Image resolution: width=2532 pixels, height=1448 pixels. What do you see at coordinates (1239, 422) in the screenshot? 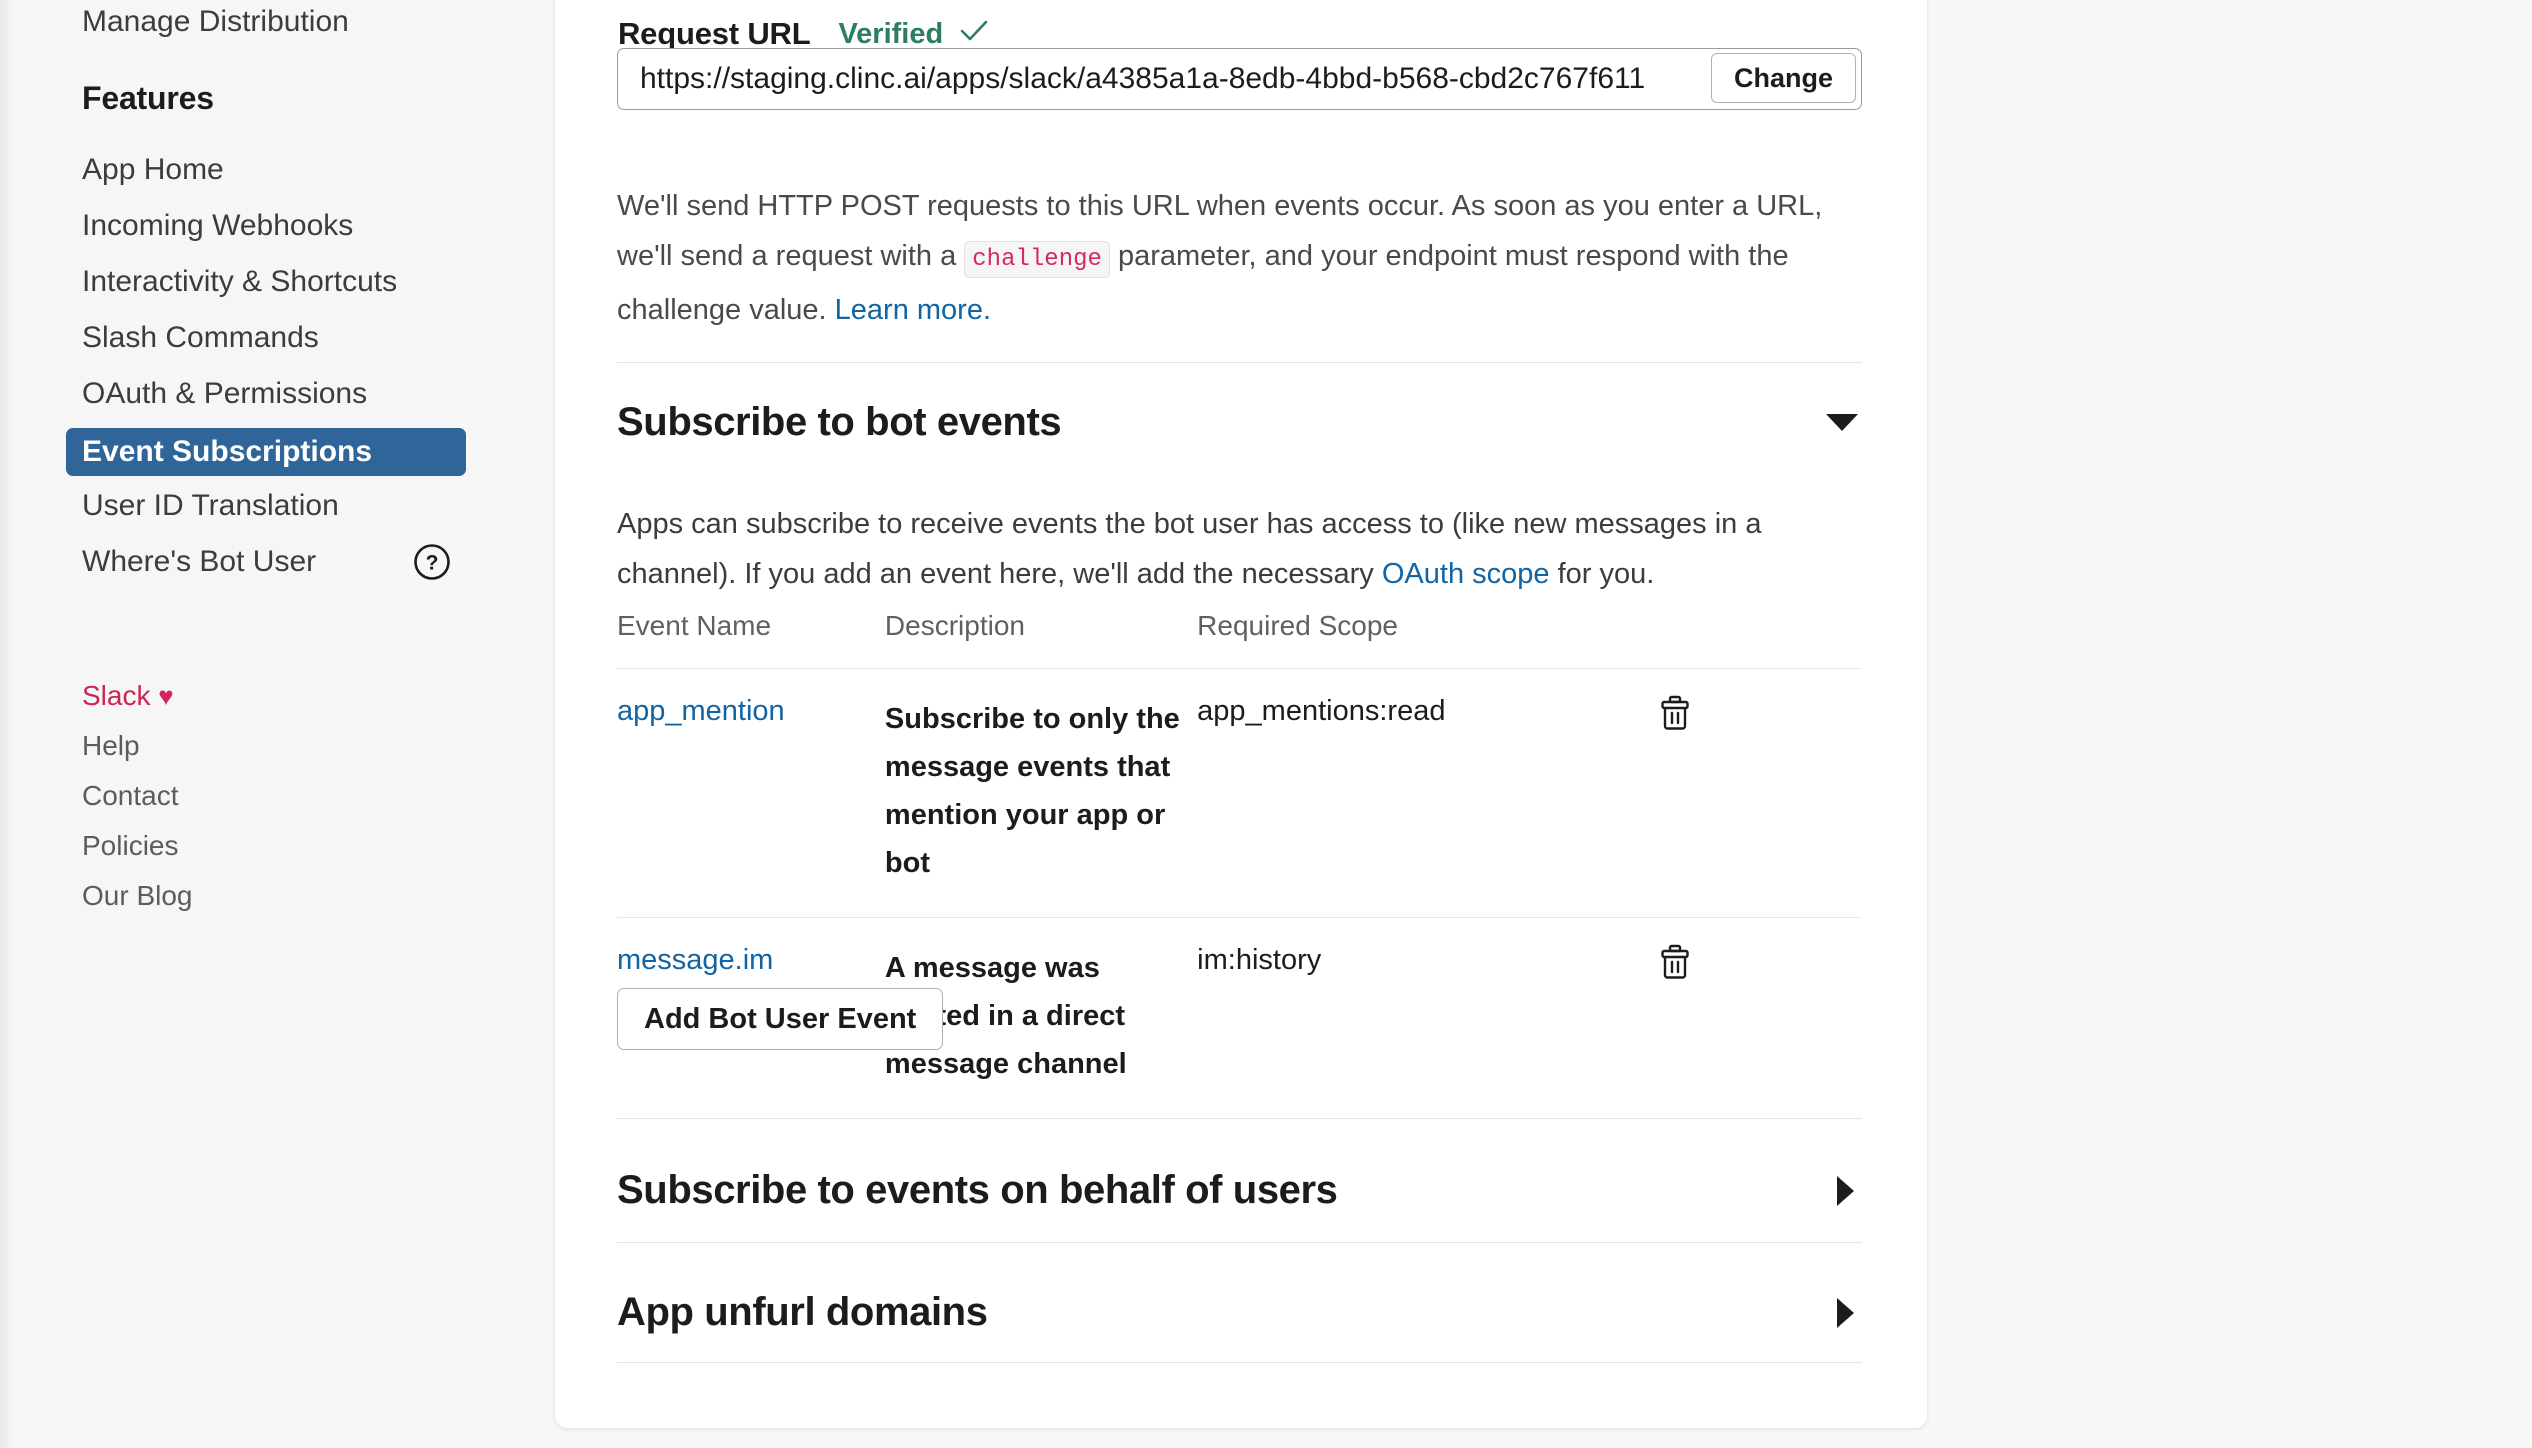
I see `bot-events-section-header: Subscribe to bot events` at bounding box center [1239, 422].